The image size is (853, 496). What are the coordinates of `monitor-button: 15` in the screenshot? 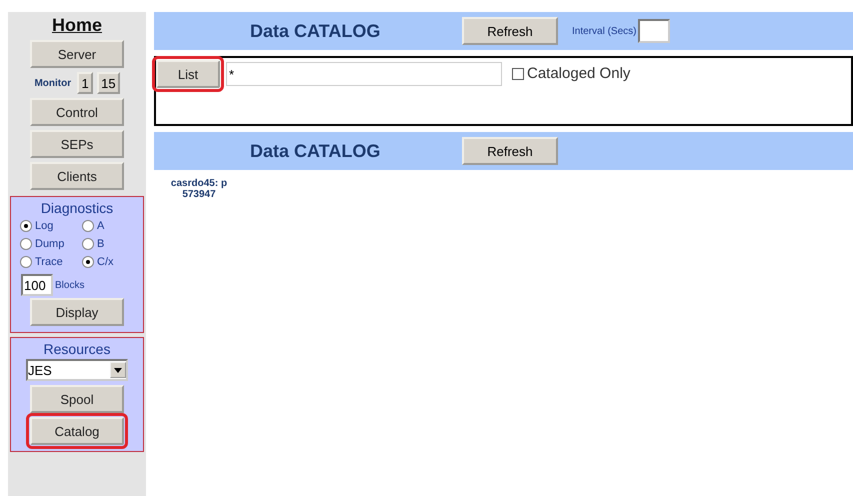 It's located at (108, 83).